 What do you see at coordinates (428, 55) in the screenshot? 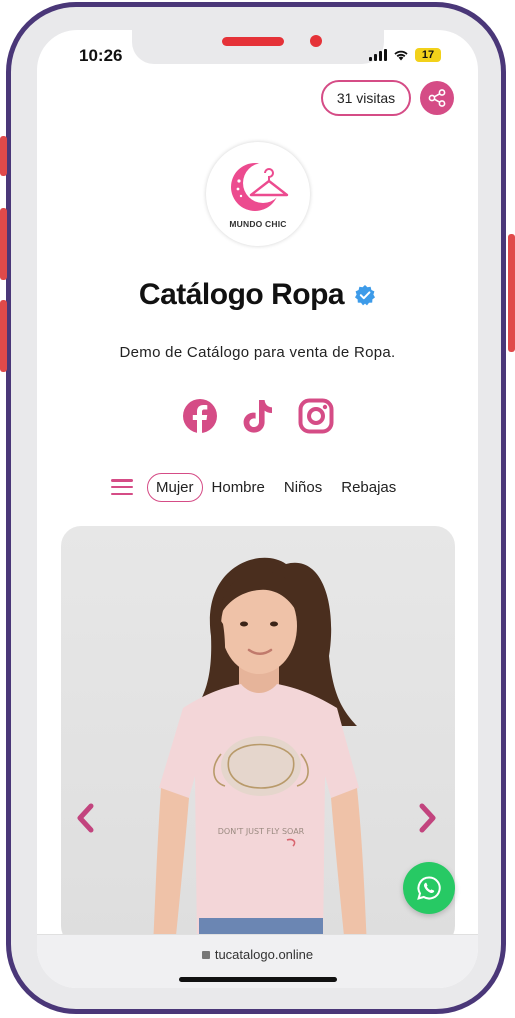
I see `battery-indicator: 17` at bounding box center [428, 55].